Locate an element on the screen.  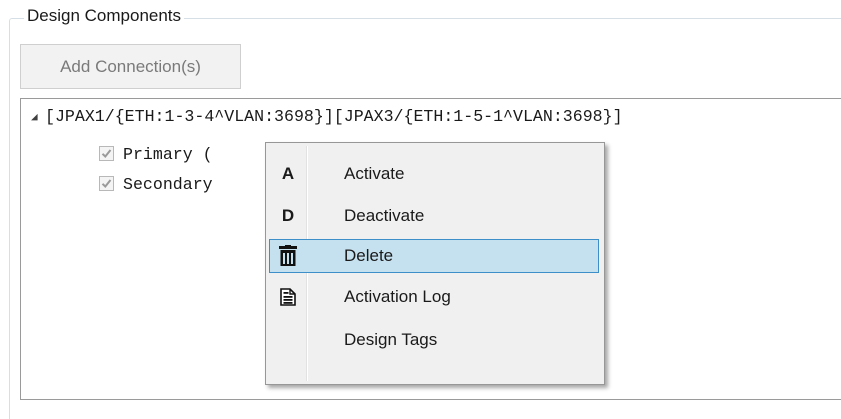
expand-arrow-icon: ◢ is located at coordinates (38, 118).